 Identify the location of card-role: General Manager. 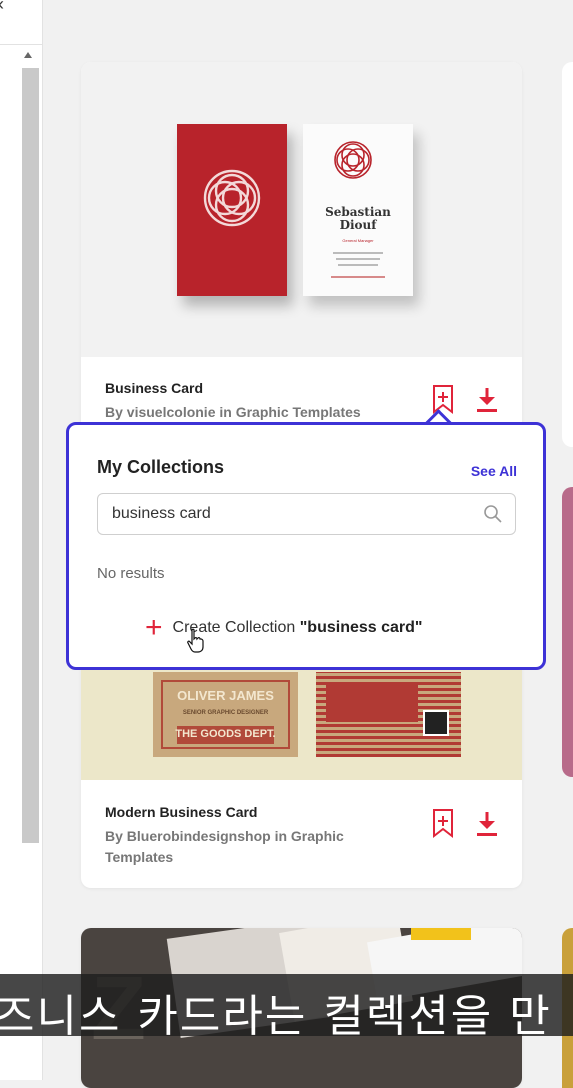
(358, 240).